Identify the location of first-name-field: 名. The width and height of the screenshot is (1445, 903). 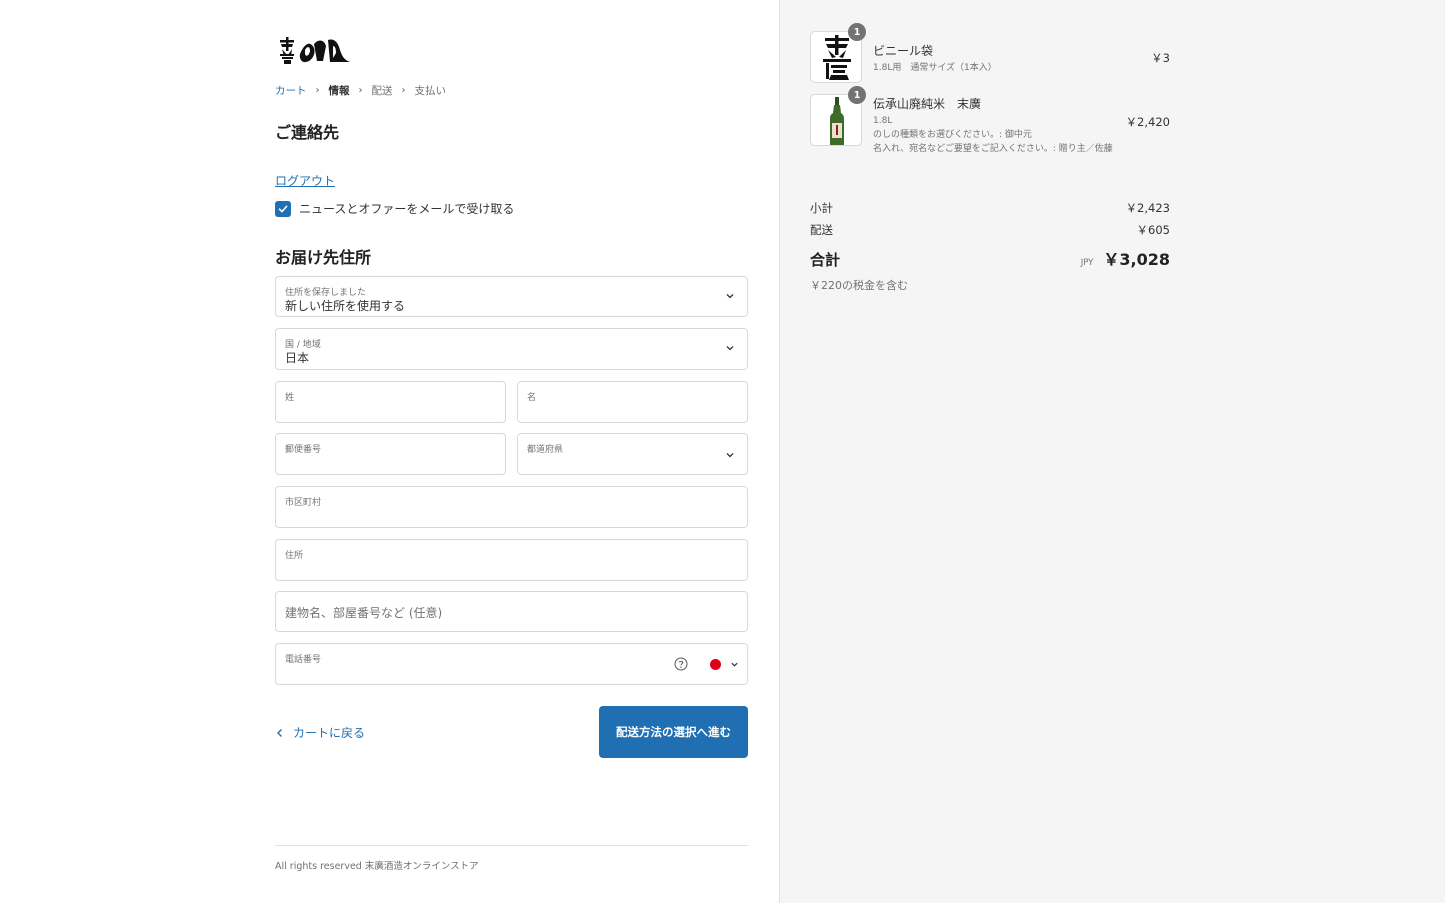
(632, 402).